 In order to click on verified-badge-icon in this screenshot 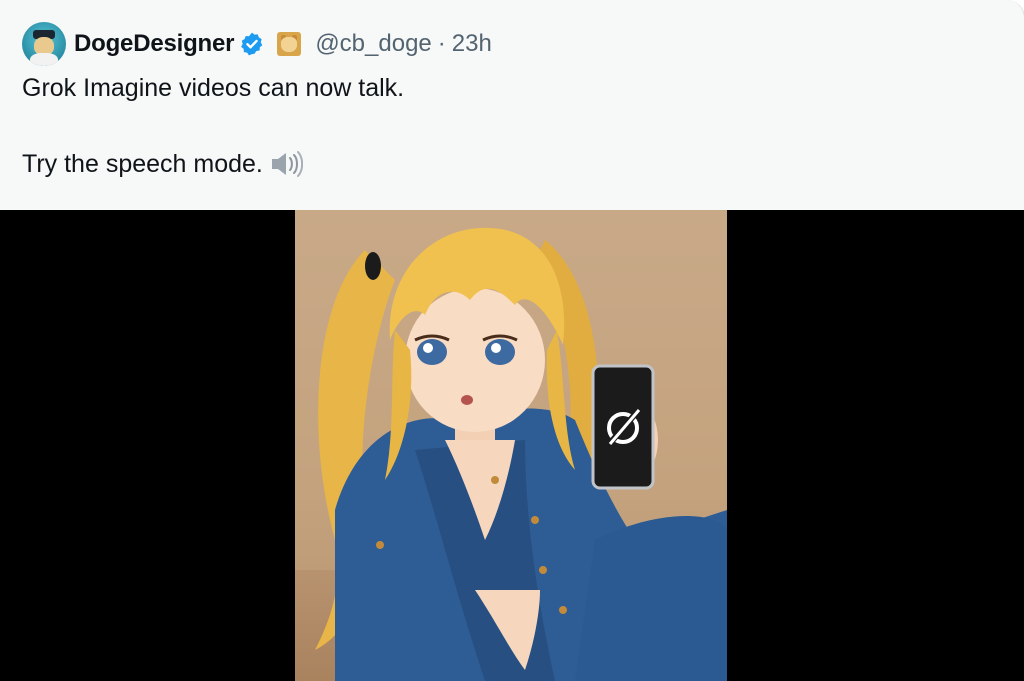, I will do `click(252, 44)`.